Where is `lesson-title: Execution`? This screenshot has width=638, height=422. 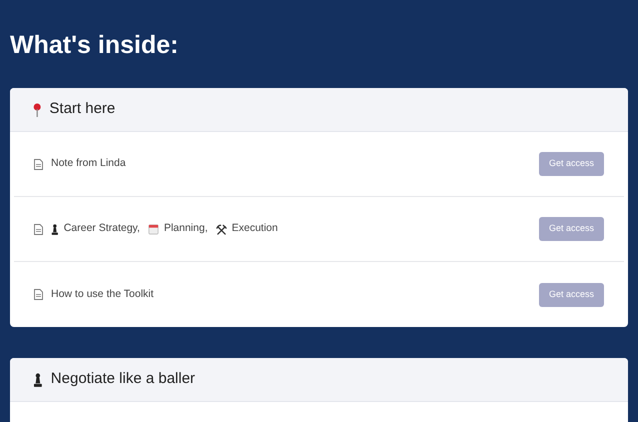 lesson-title: Execution is located at coordinates (255, 228).